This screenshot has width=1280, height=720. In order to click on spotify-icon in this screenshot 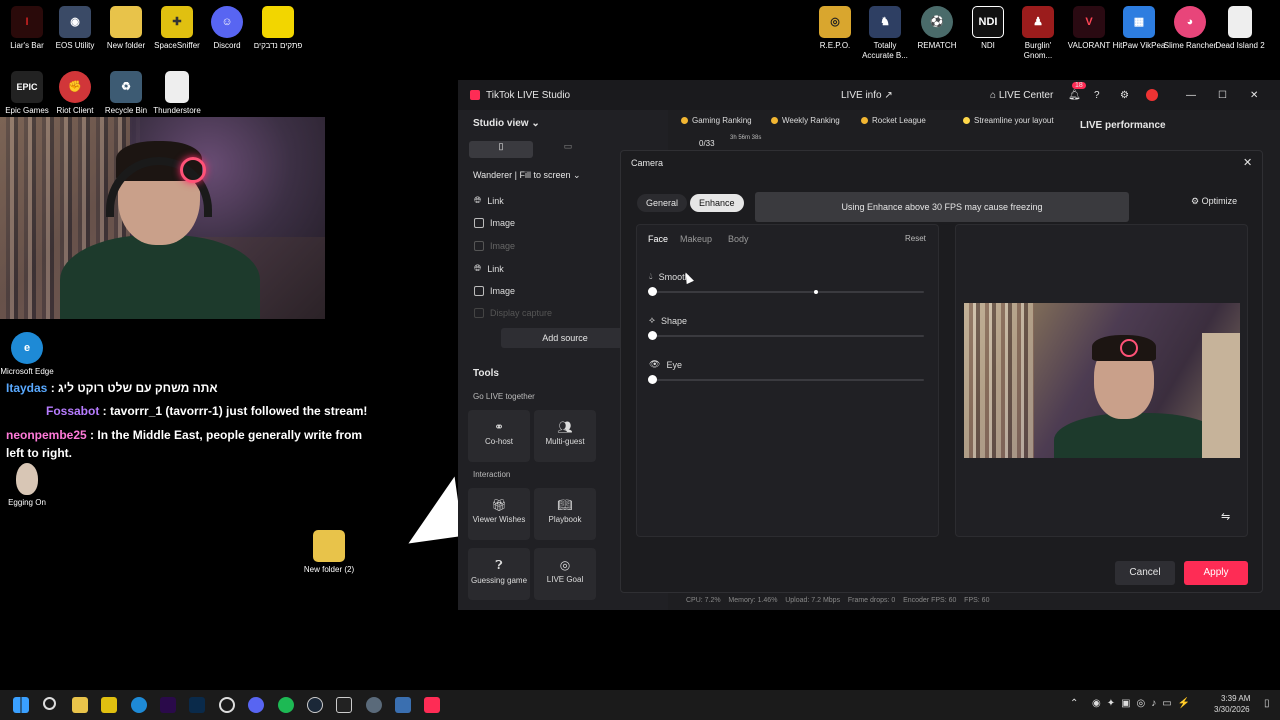, I will do `click(286, 705)`.